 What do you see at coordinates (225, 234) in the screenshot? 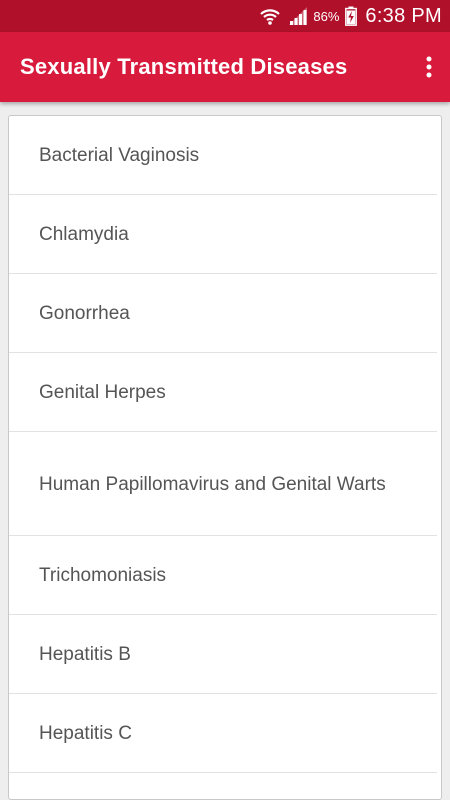
I see `list-item: Chlamydia` at bounding box center [225, 234].